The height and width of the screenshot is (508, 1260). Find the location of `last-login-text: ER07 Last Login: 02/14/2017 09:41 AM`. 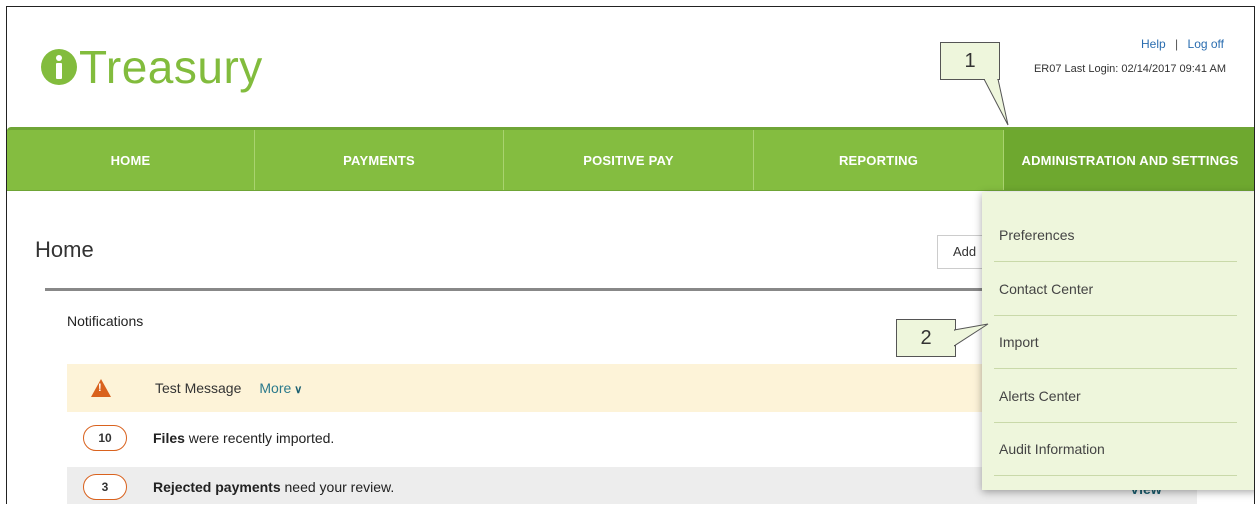

last-login-text: ER07 Last Login: 02/14/2017 09:41 AM is located at coordinates (1129, 69).